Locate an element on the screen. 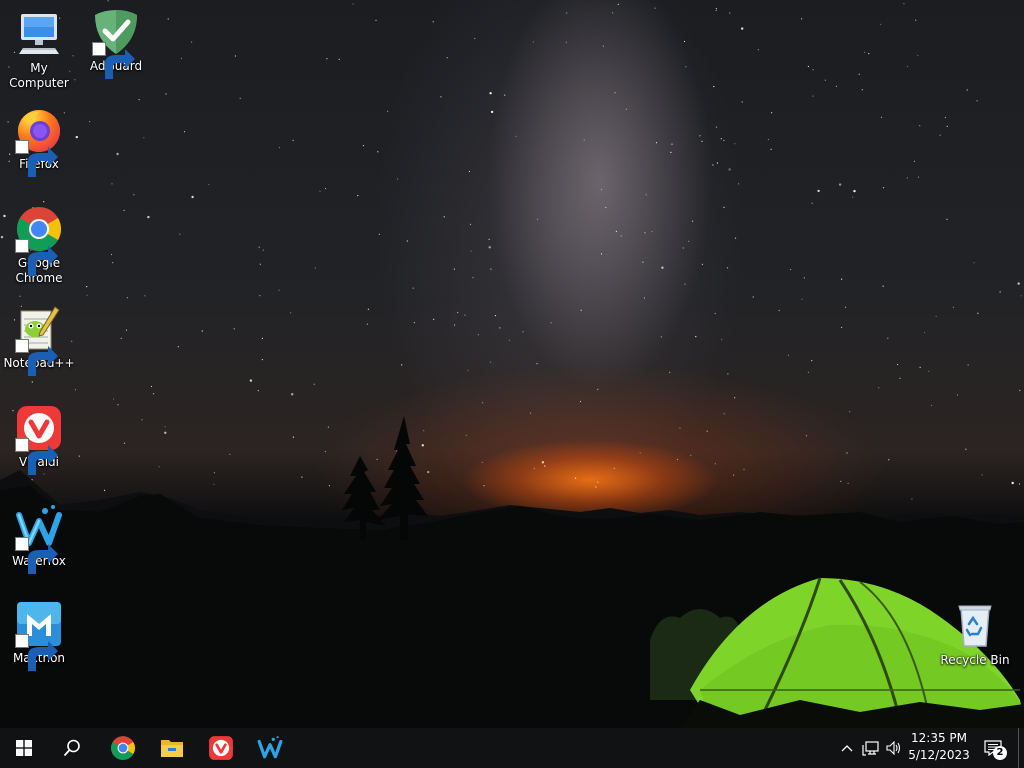  notification-count-badge: 2 is located at coordinates (1000, 753).